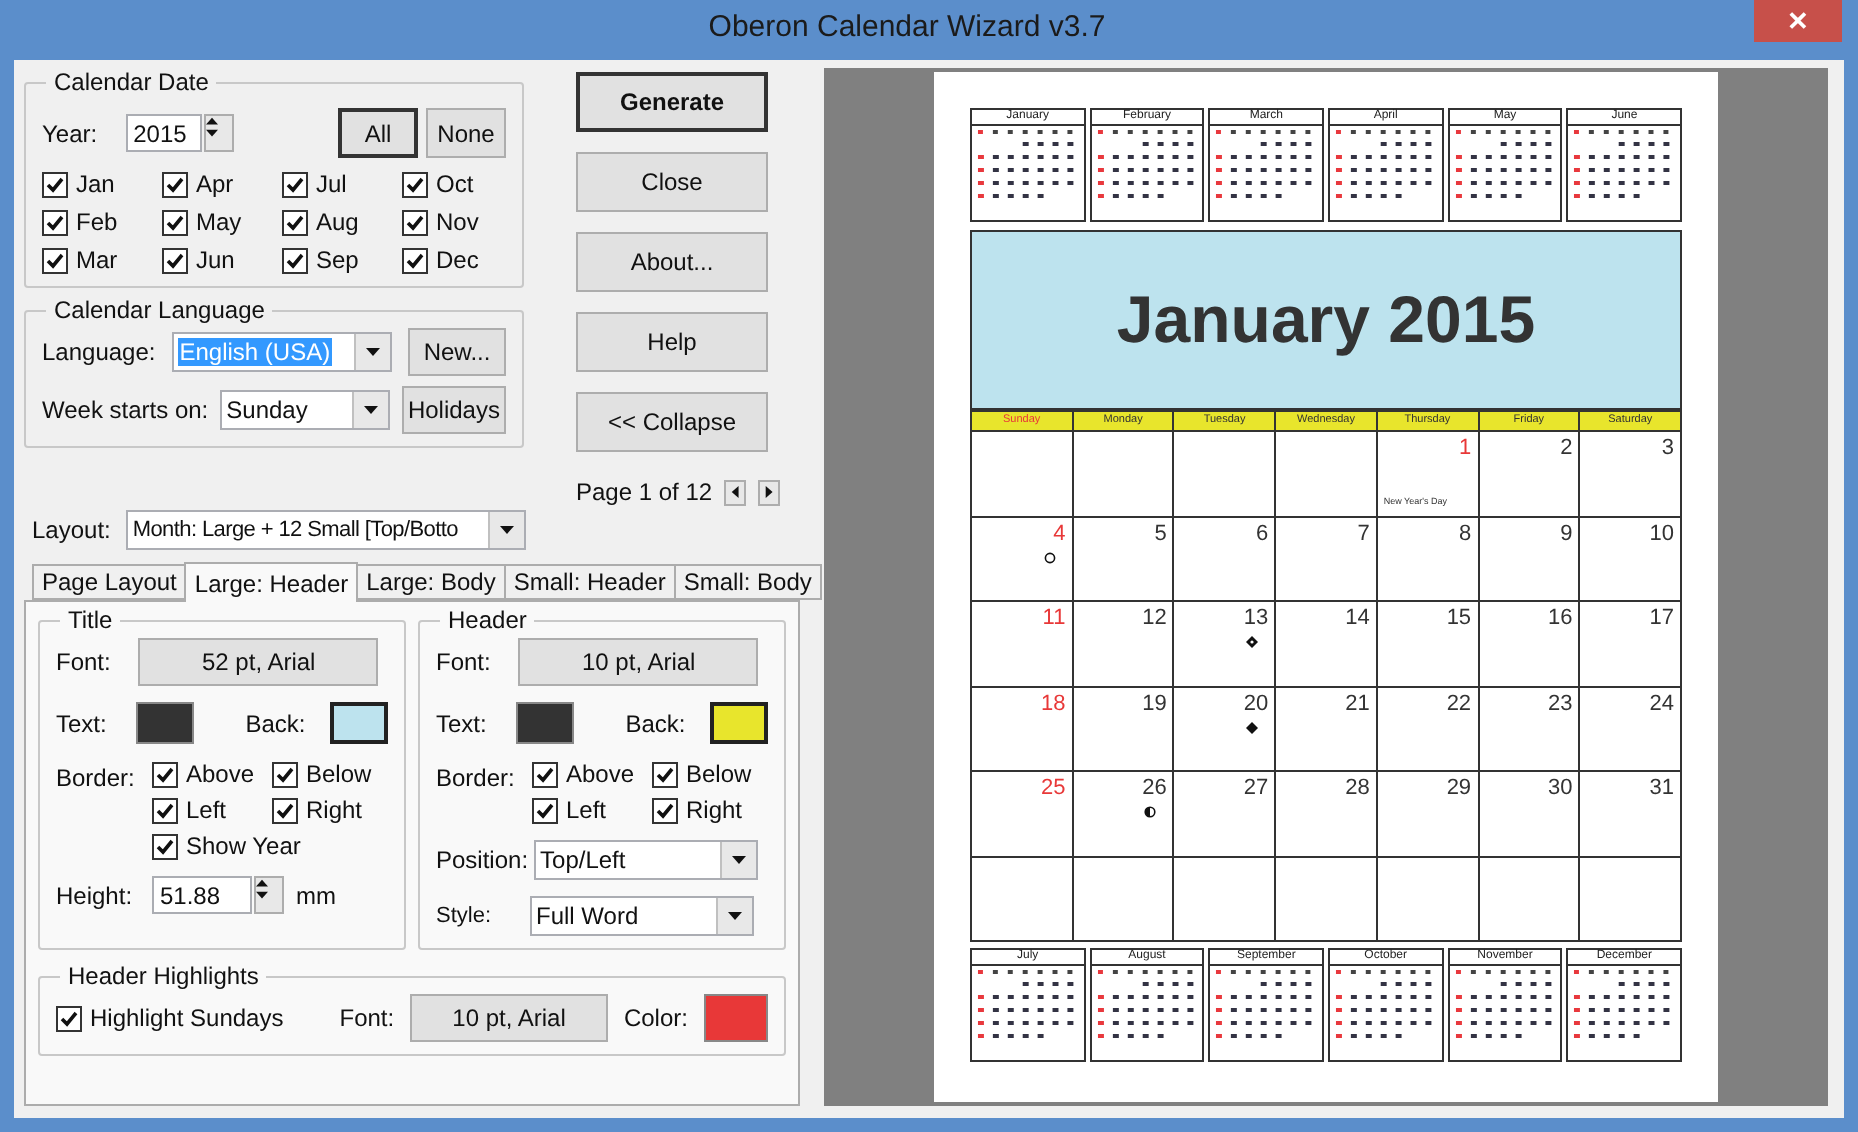  I want to click on text-color-label: Text:, so click(82, 724).